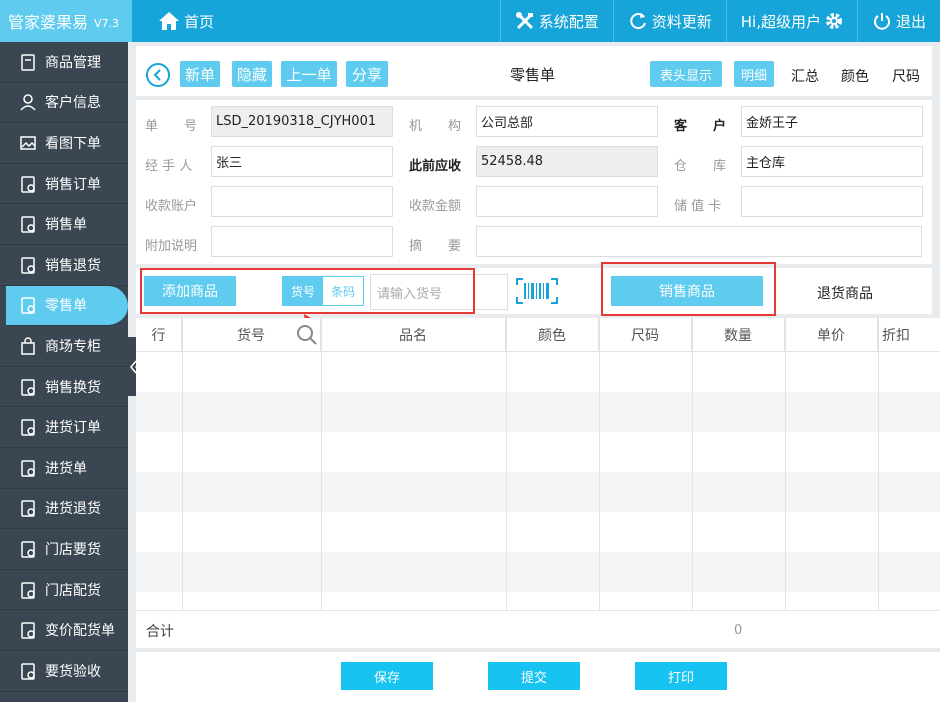  I want to click on summary-field, so click(699, 241).